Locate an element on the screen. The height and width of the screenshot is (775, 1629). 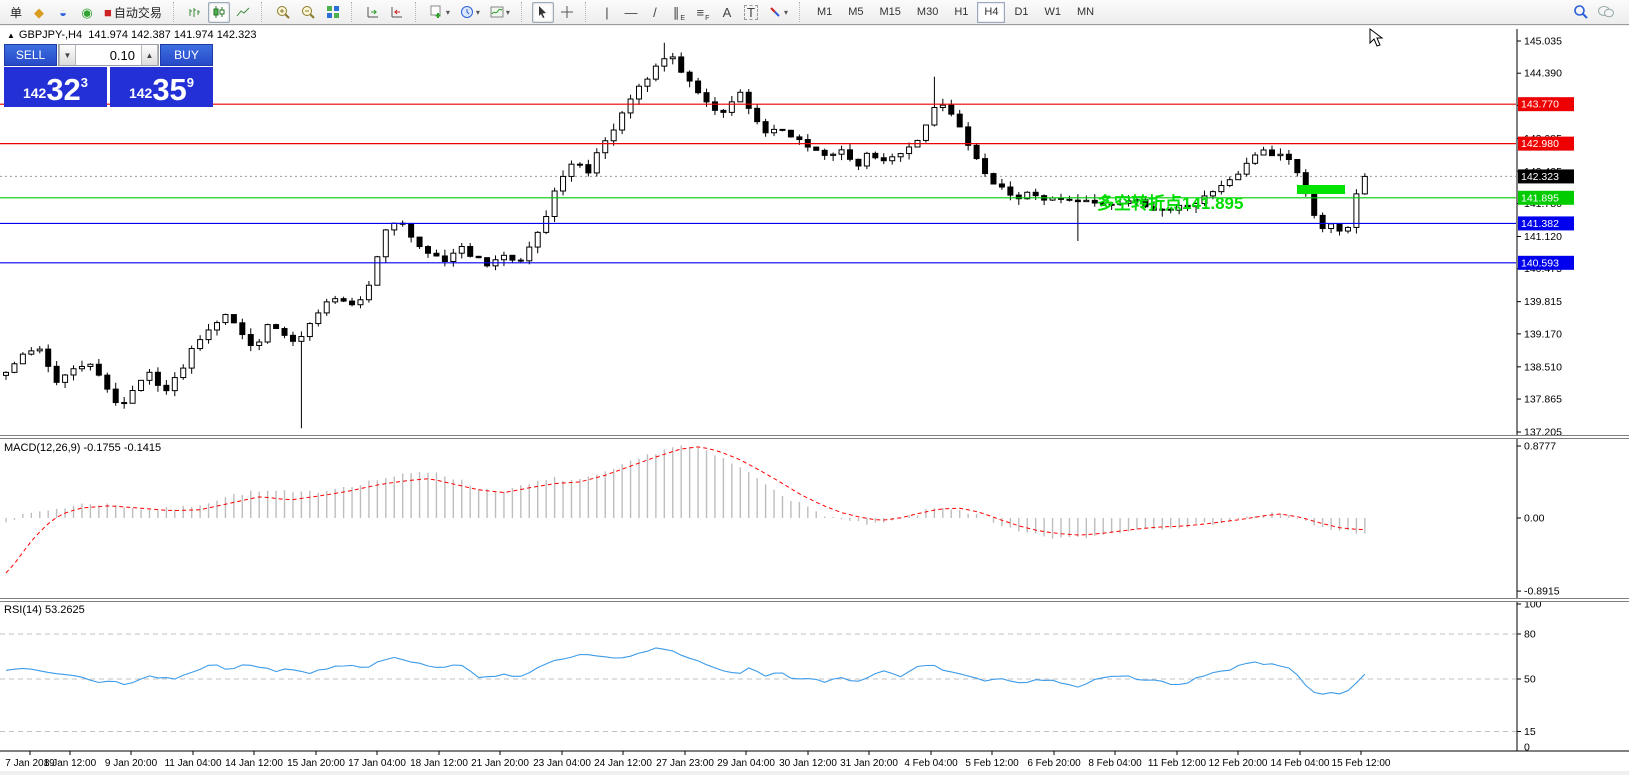
signals-button: ◉ is located at coordinates (87, 12).